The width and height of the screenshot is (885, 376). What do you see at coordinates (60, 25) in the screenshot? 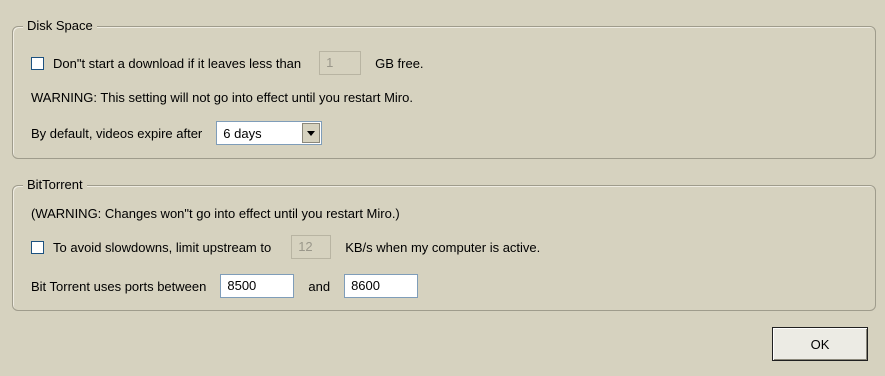
I see `disk-space-title: Disk Space` at bounding box center [60, 25].